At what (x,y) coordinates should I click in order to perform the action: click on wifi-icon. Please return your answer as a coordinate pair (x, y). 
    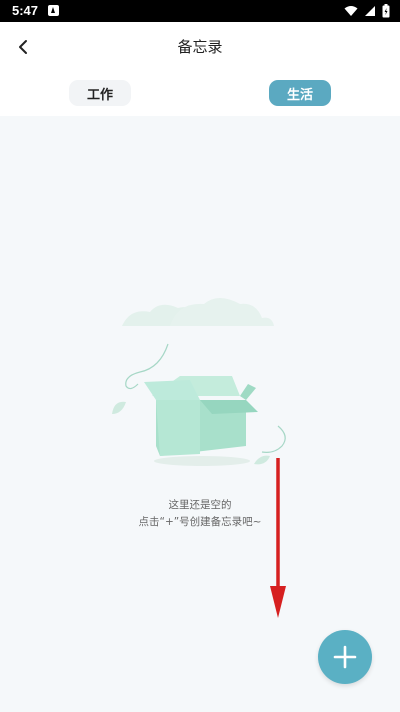
    Looking at the image, I should click on (351, 11).